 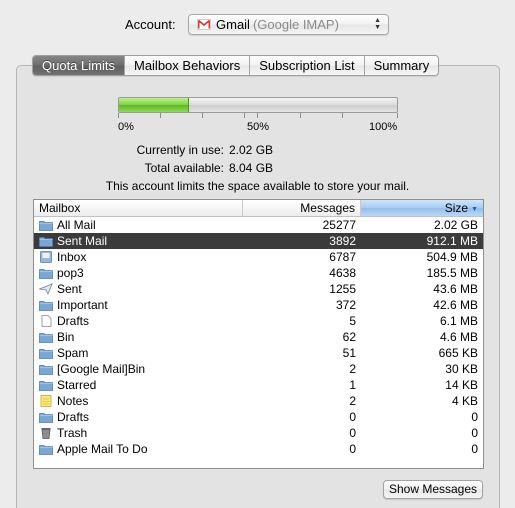 I want to click on column-header-messages: Messages, so click(x=302, y=208).